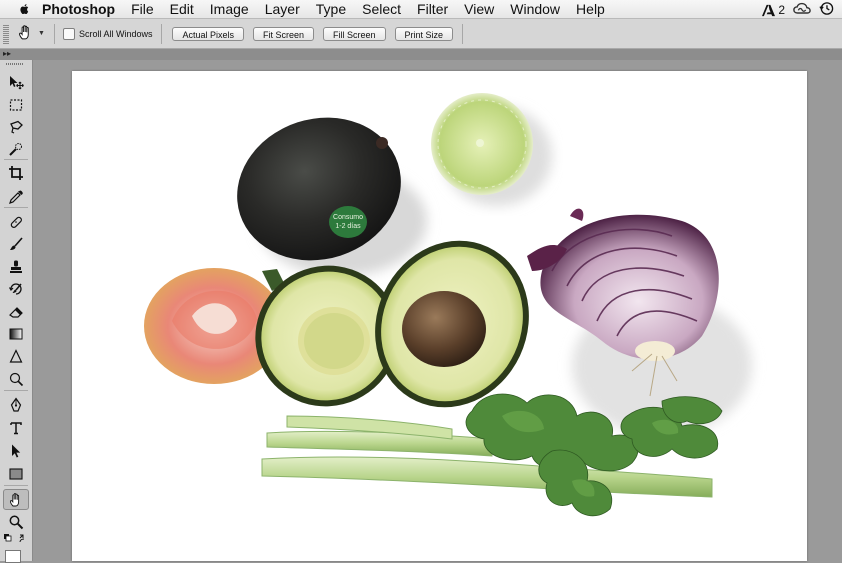 The image size is (842, 563). What do you see at coordinates (16, 473) in the screenshot?
I see `rectangle-shape-icon` at bounding box center [16, 473].